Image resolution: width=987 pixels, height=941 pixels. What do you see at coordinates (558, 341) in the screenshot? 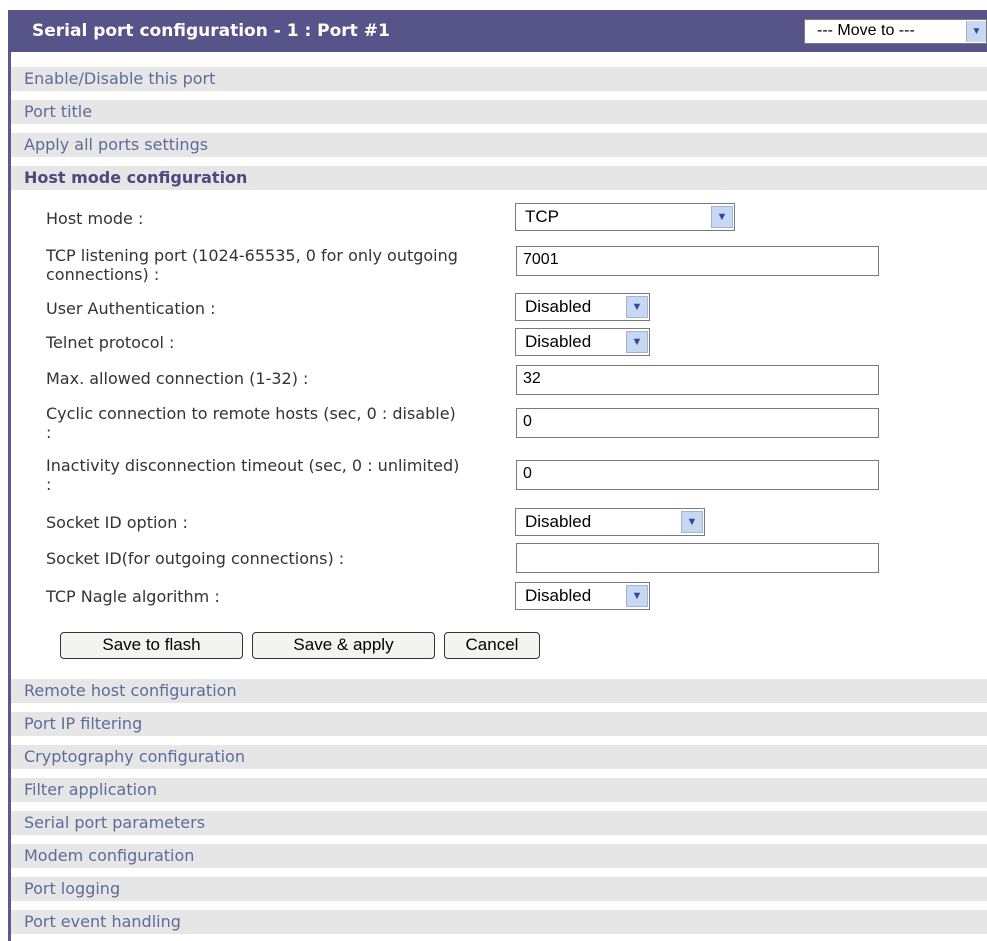
I see `telnet-value: Disabled` at bounding box center [558, 341].